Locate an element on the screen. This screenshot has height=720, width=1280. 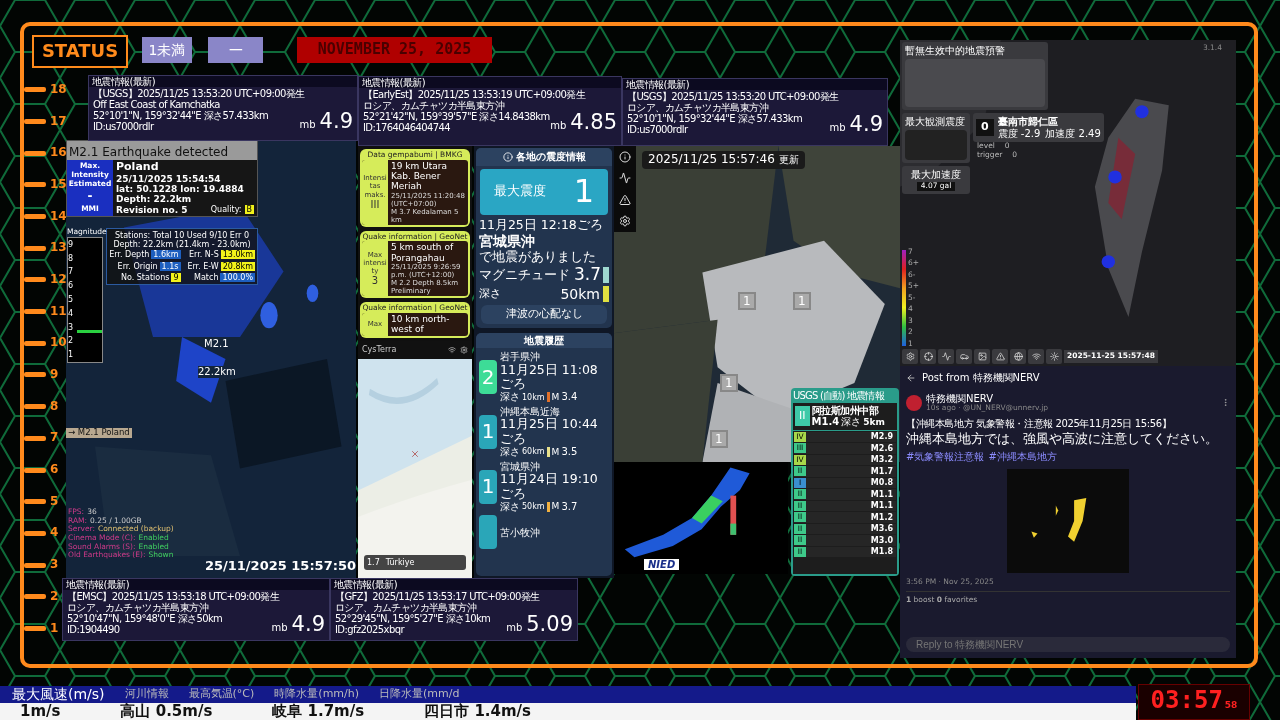
scale-tick: 3 is located at coordinates (71, 327).